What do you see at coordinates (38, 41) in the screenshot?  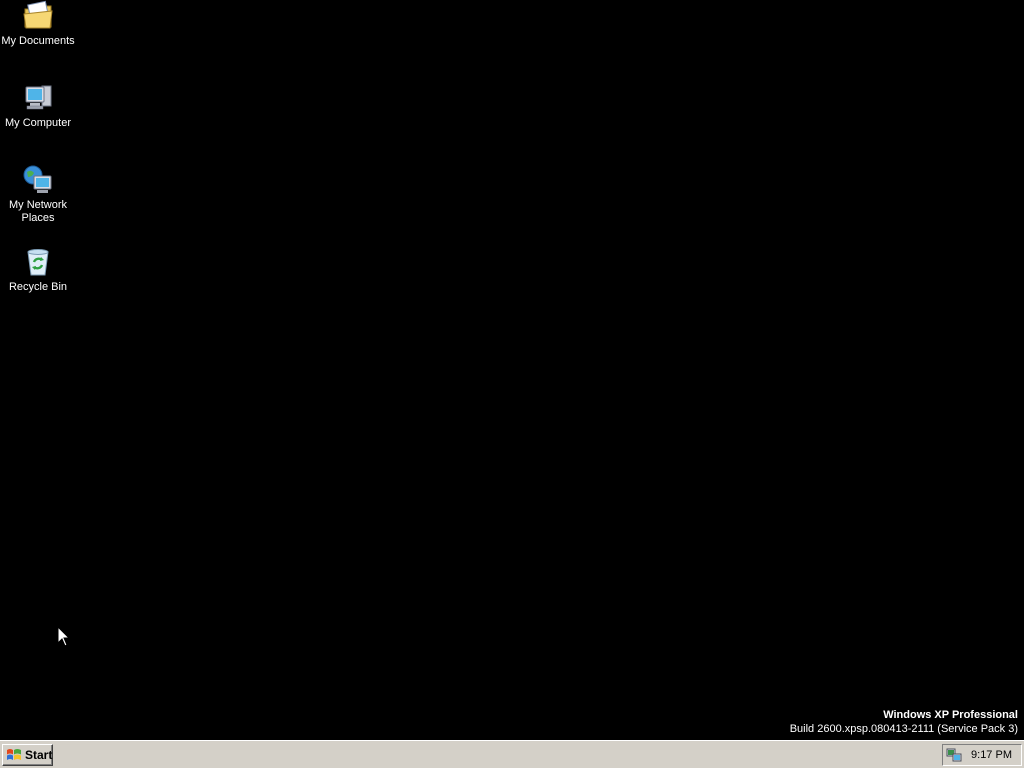 I see `desktop-icon-label: My Documents` at bounding box center [38, 41].